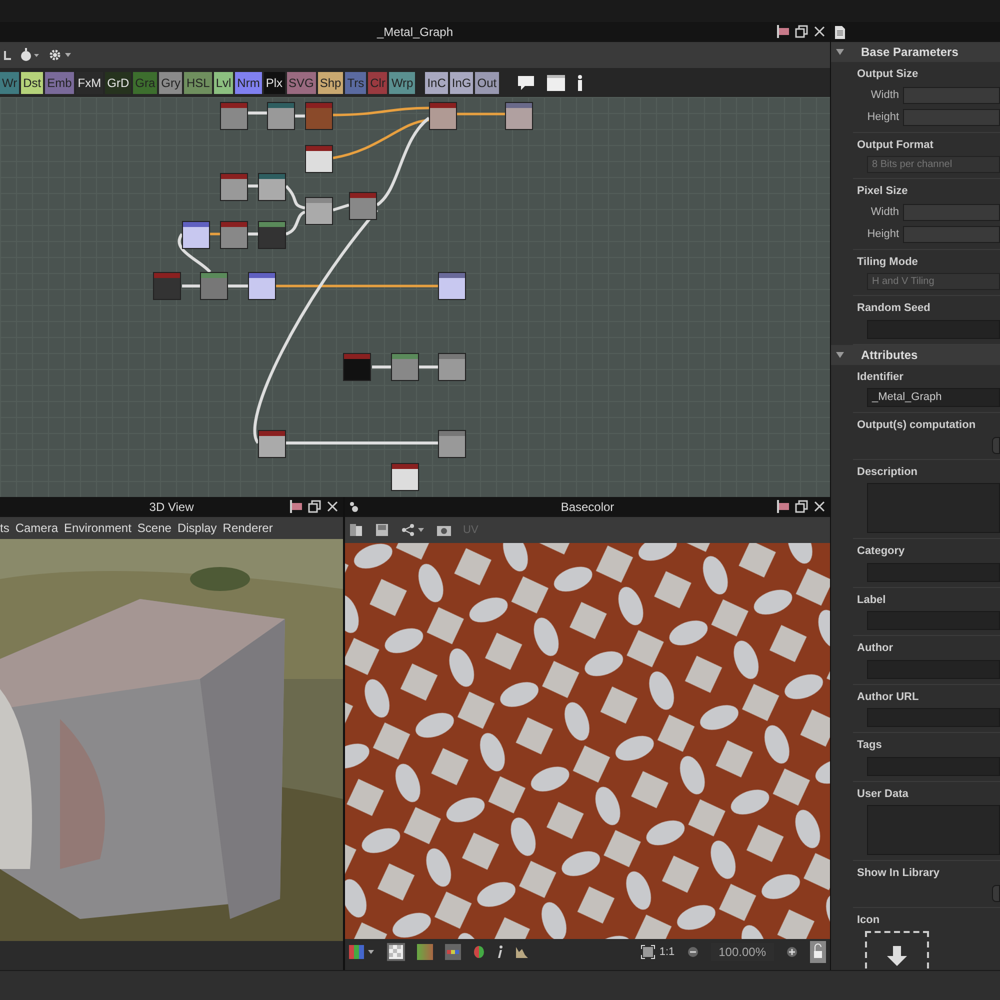 The image size is (1000, 1000). What do you see at coordinates (883, 794) in the screenshot?
I see `field-label: User Data` at bounding box center [883, 794].